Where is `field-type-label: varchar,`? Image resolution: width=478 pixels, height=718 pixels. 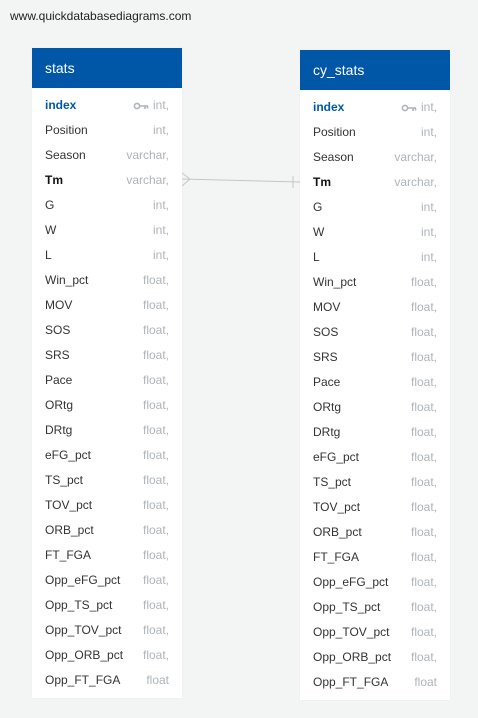
field-type-label: varchar, is located at coordinates (415, 182).